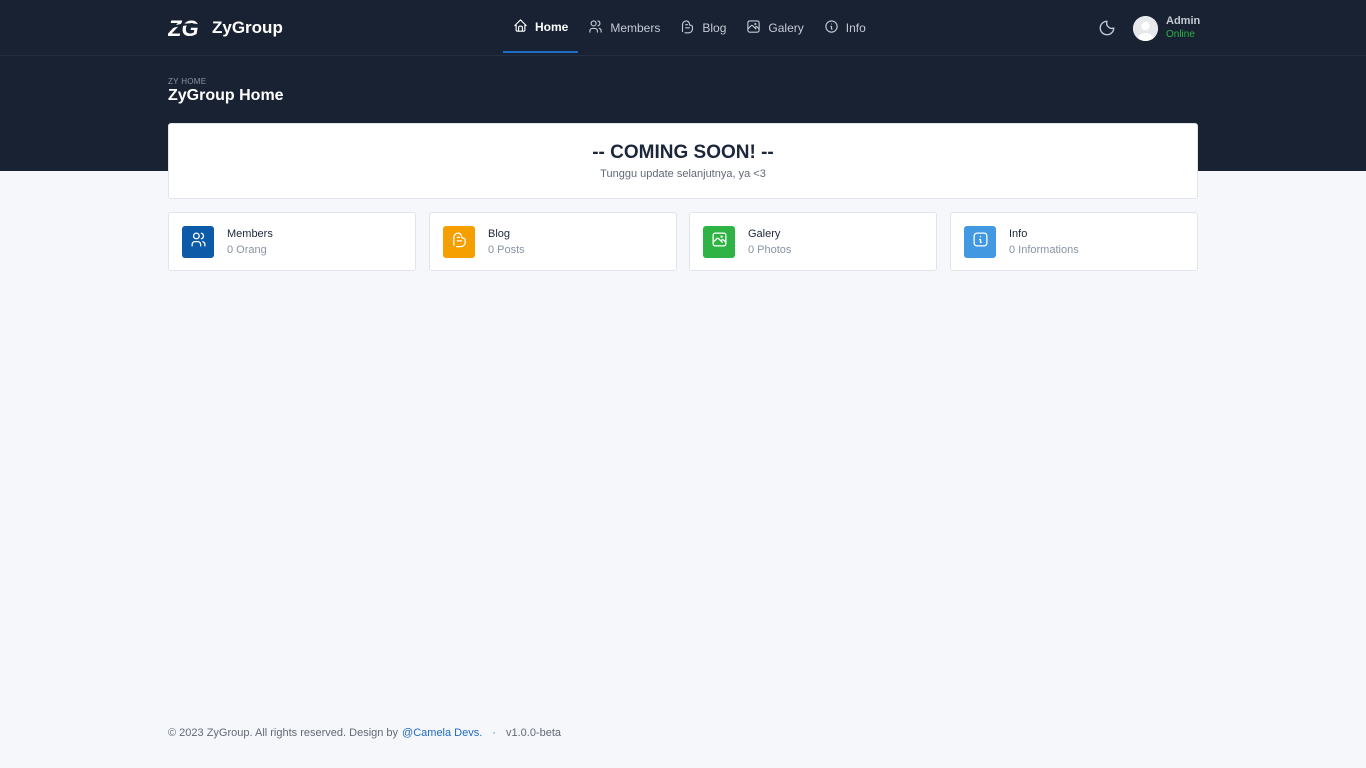 The width and height of the screenshot is (1366, 768). I want to click on stat-card-info: Info 0 Informations, so click(1074, 241).